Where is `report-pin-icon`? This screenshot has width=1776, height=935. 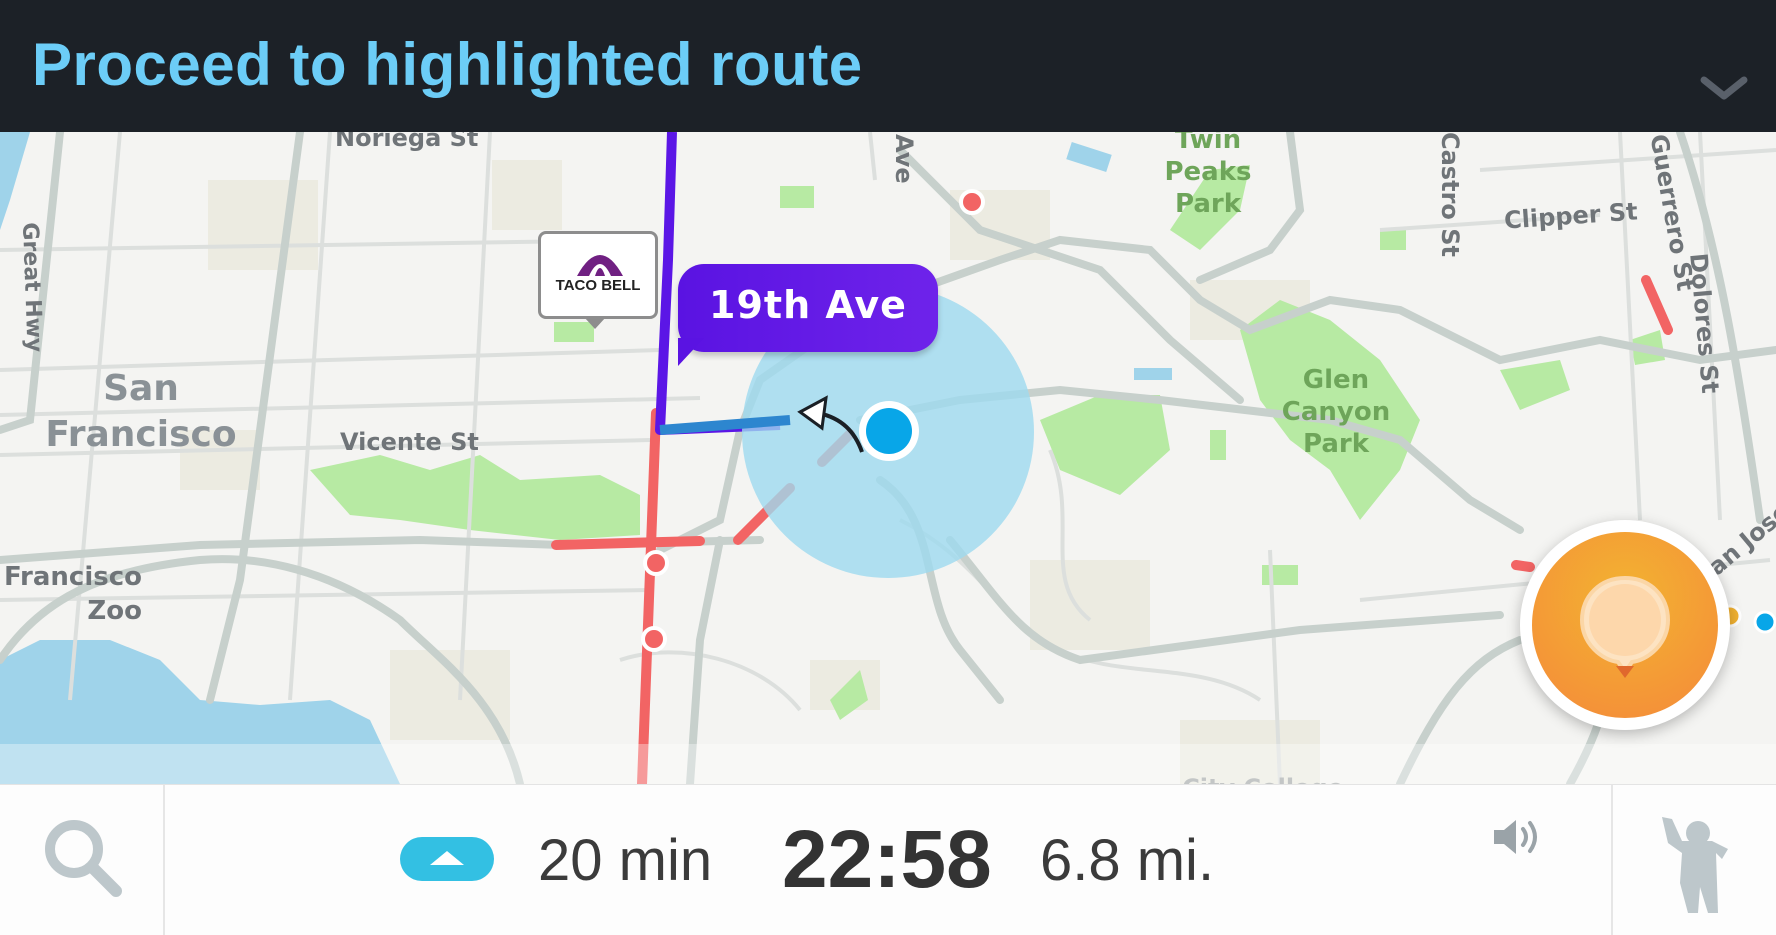
report-pin-icon is located at coordinates (1625, 626).